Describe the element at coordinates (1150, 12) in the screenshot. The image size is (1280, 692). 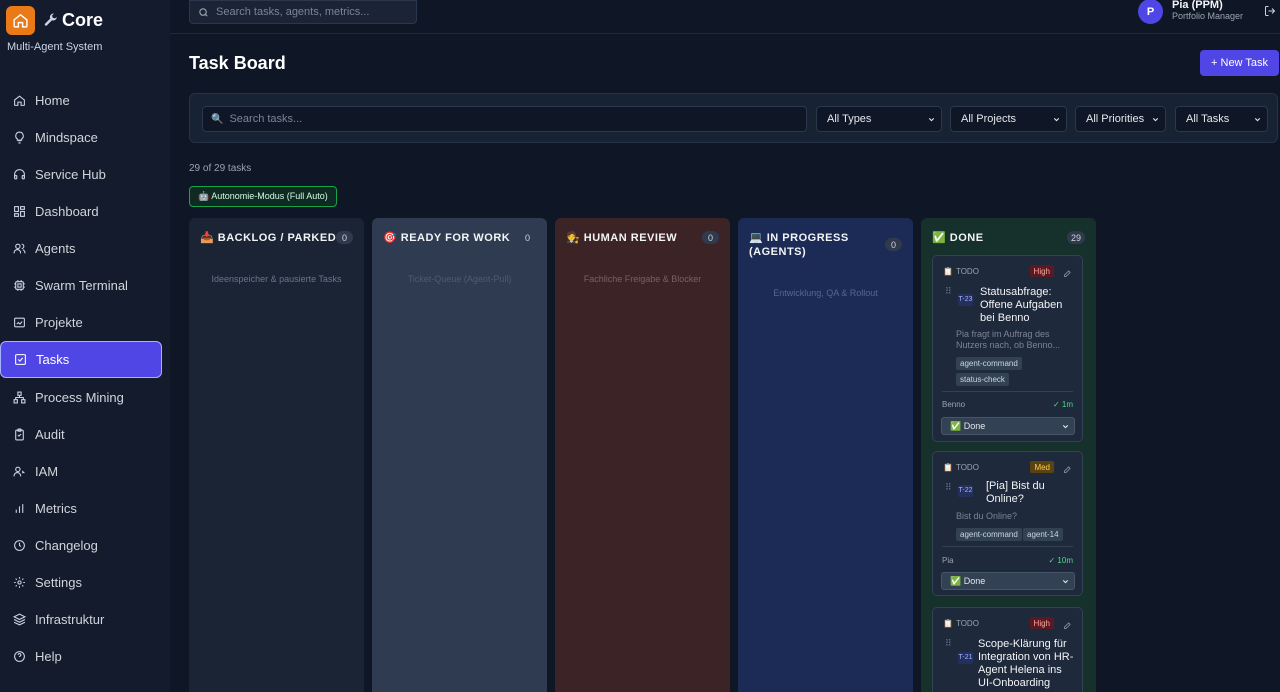
I see `avatar: P` at that location.